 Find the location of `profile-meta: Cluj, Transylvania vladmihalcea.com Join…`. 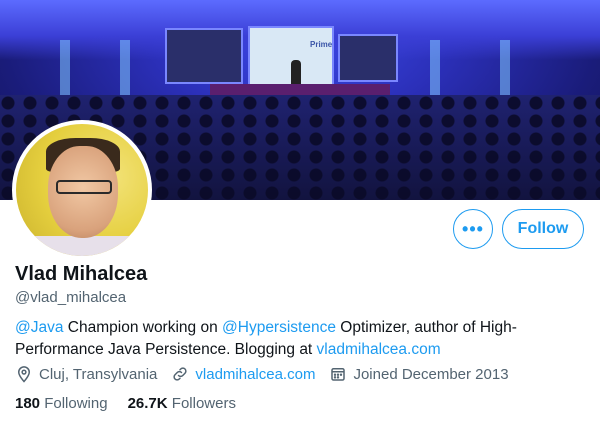

profile-meta: Cluj, Transylvania vladmihalcea.com Join… is located at coordinates (269, 374).